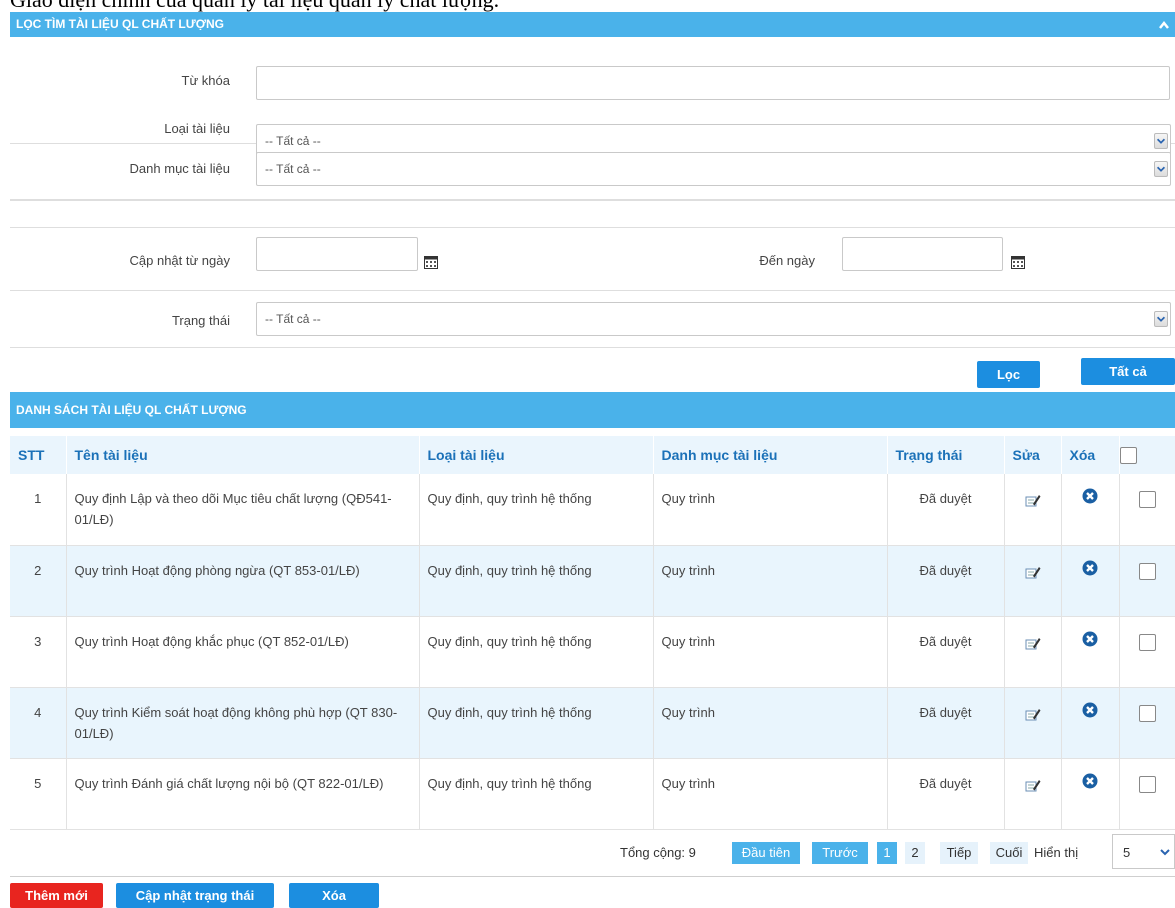 The image size is (1175, 908). Describe the element at coordinates (38, 652) in the screenshot. I see `cell-stt: 3` at that location.